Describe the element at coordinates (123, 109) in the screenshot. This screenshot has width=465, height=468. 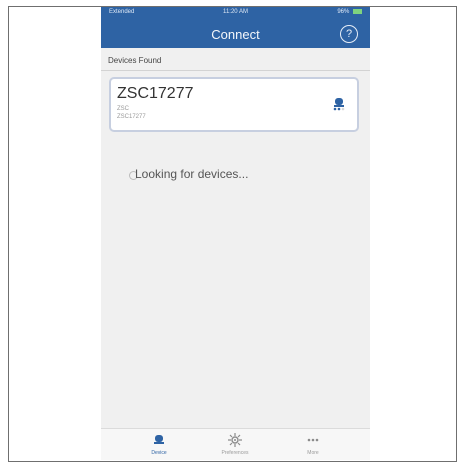
I see `device-subtext-line1: ZSC` at that location.